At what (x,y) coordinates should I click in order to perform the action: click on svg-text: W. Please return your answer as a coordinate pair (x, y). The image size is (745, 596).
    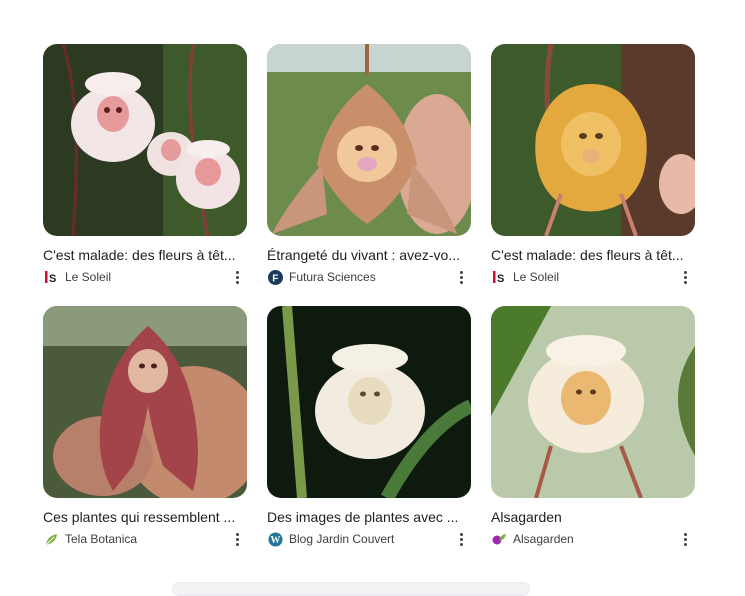
    Looking at the image, I should click on (275, 540).